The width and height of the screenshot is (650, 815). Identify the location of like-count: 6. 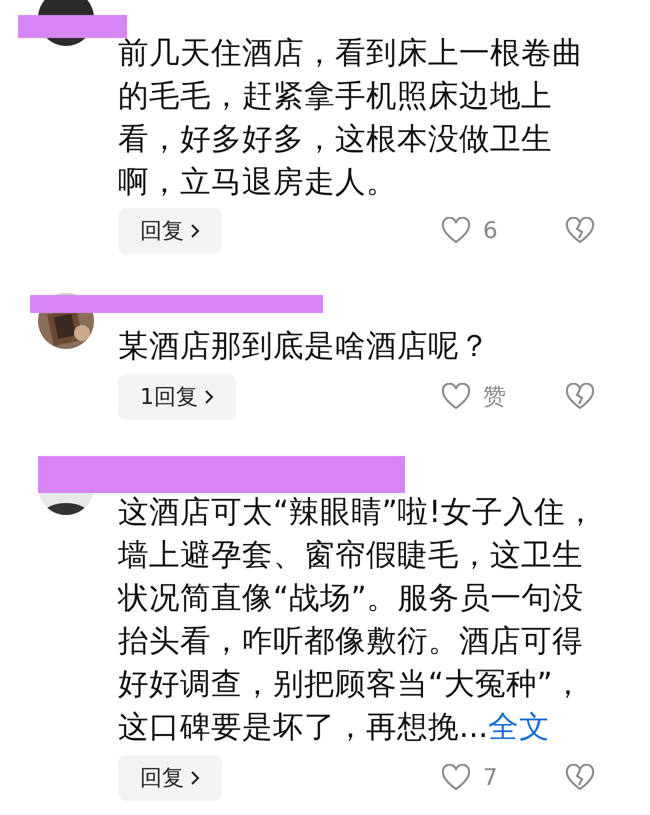
(491, 231).